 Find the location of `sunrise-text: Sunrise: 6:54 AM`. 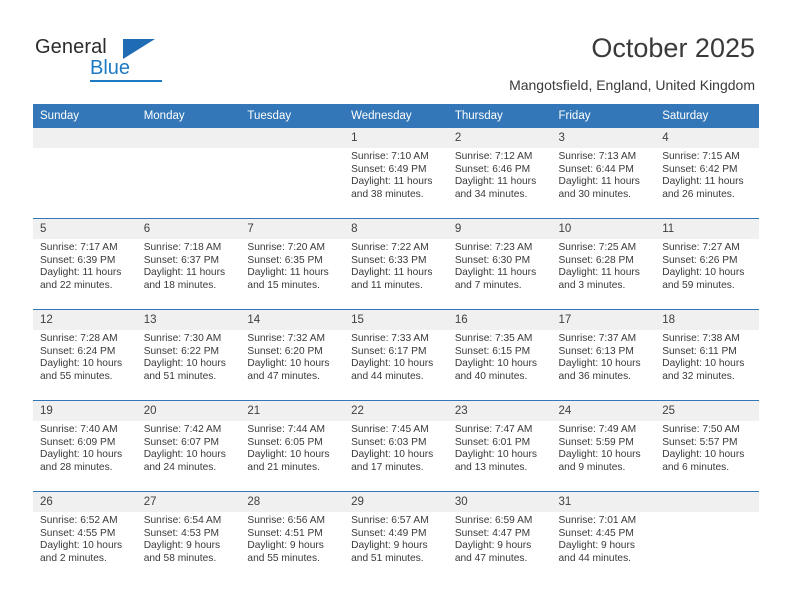

sunrise-text: Sunrise: 6:54 AM is located at coordinates (182, 520).